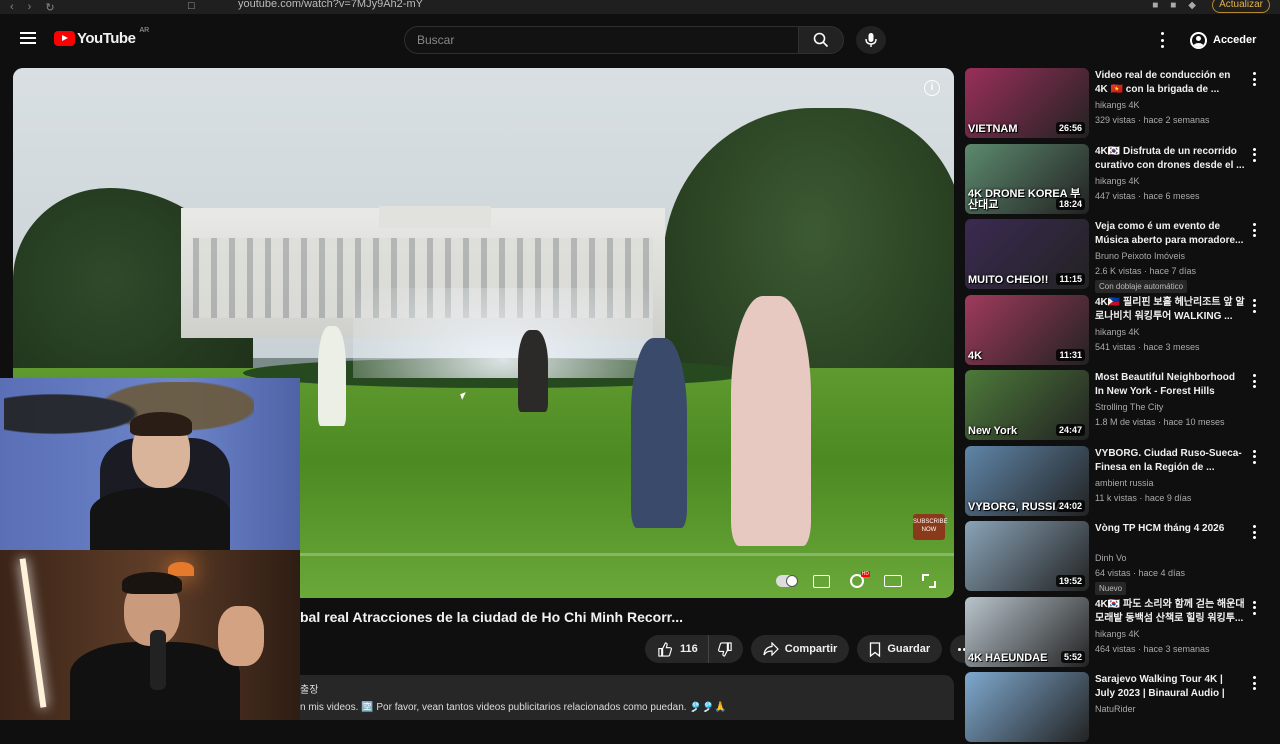 This screenshot has width=1280, height=744. I want to click on thumbs-down-icon, so click(725, 649).